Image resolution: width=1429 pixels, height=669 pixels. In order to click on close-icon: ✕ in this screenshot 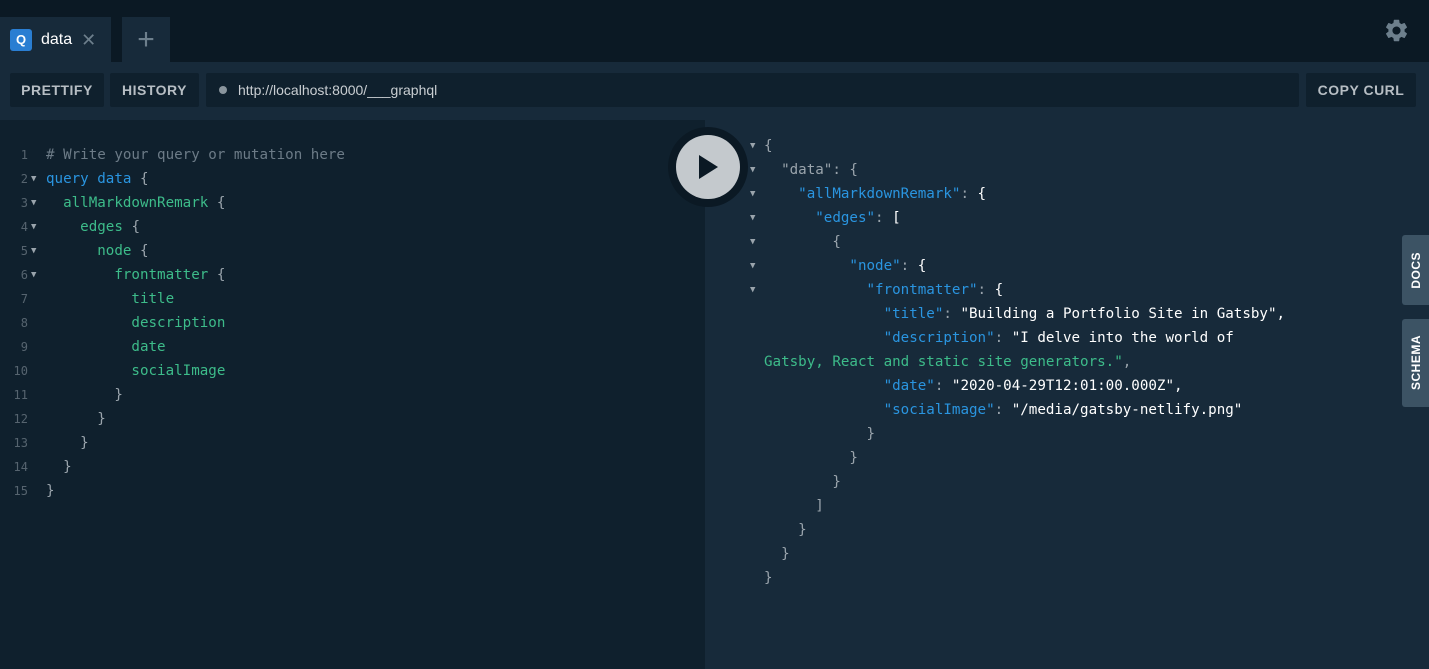, I will do `click(88, 40)`.